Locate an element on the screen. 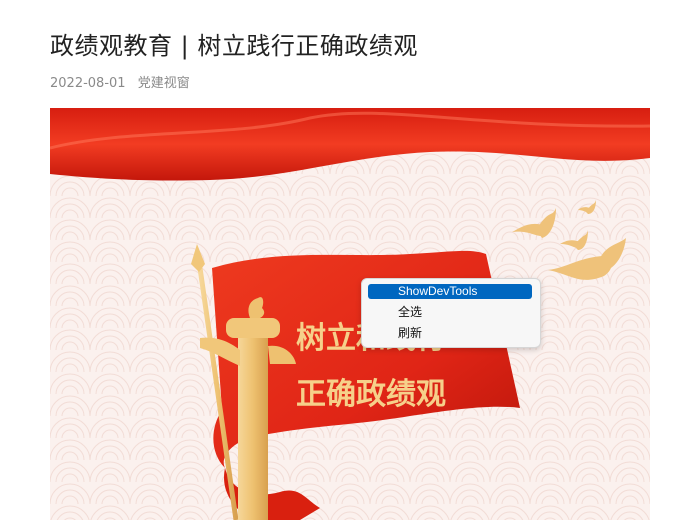  menu-item-refresh: 刷新 is located at coordinates (450, 333).